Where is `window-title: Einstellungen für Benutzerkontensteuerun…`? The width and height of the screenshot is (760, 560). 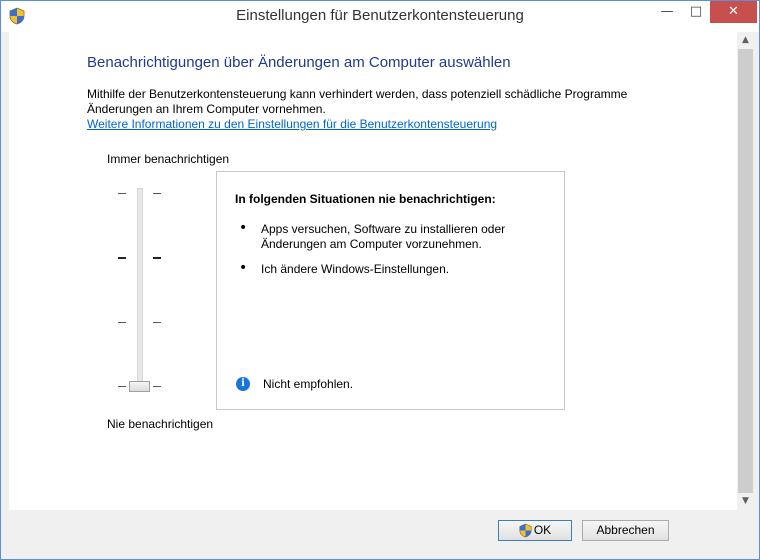
window-title: Einstellungen für Benutzerkontensteuerun… is located at coordinates (380, 15).